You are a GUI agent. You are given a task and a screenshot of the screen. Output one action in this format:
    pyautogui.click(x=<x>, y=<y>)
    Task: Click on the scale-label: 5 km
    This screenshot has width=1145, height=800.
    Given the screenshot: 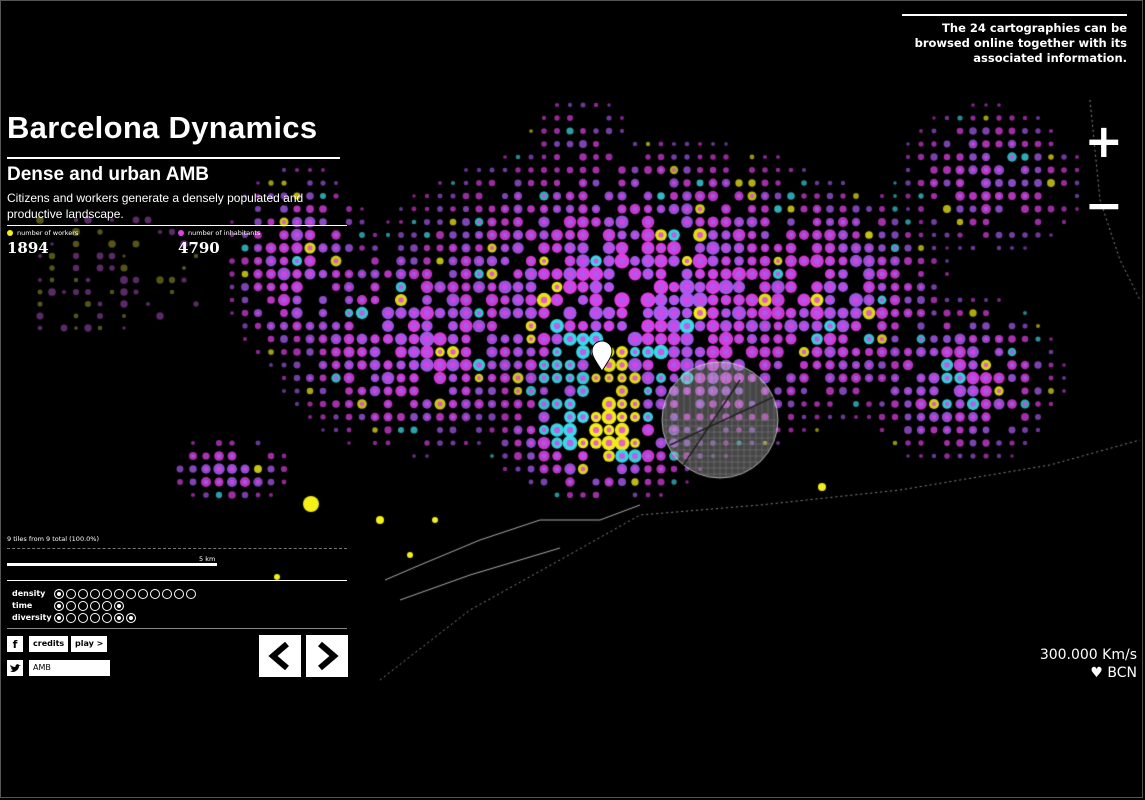 What is the action you would take?
    pyautogui.click(x=207, y=559)
    